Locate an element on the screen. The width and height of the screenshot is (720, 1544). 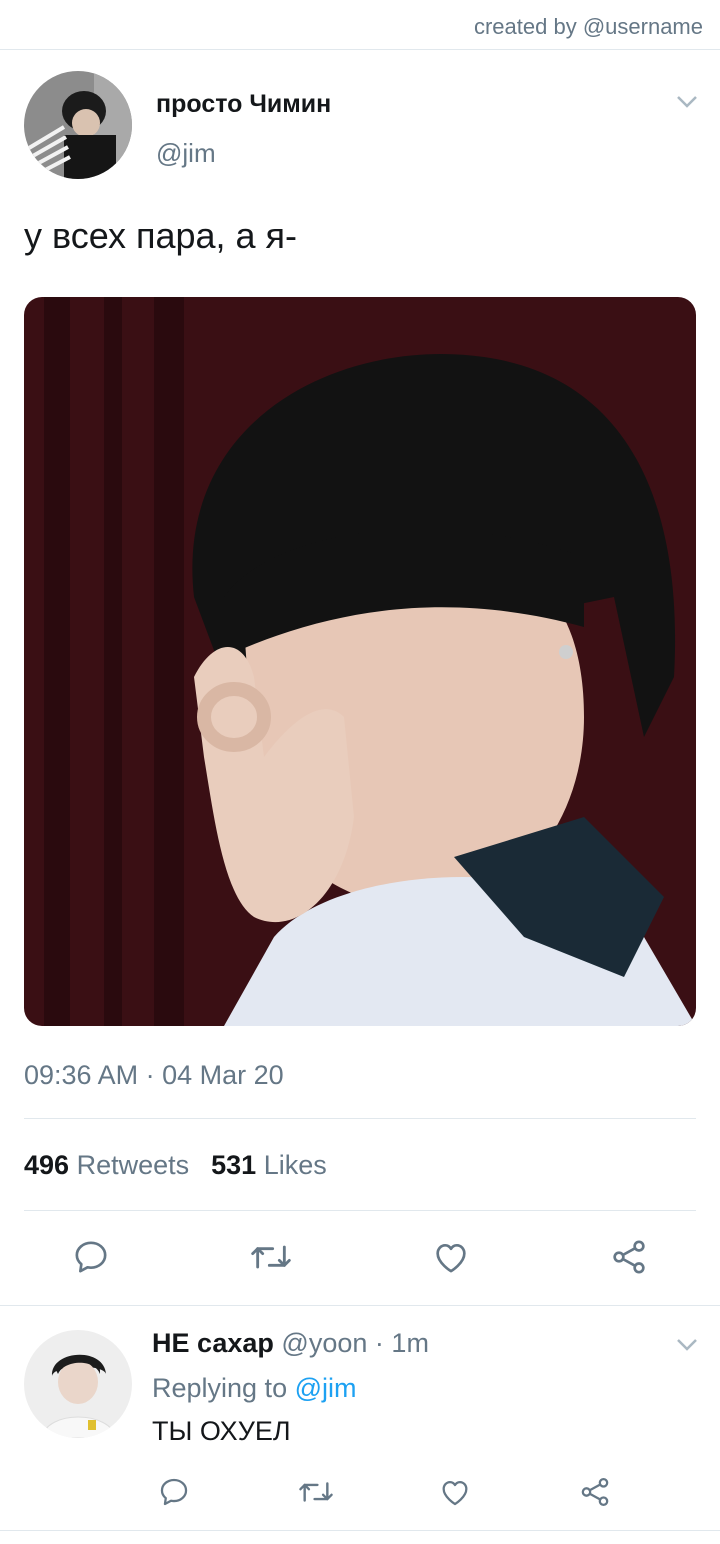
reply-header: НЕ сахар @yoon · 1m is located at coordinates (290, 1343).